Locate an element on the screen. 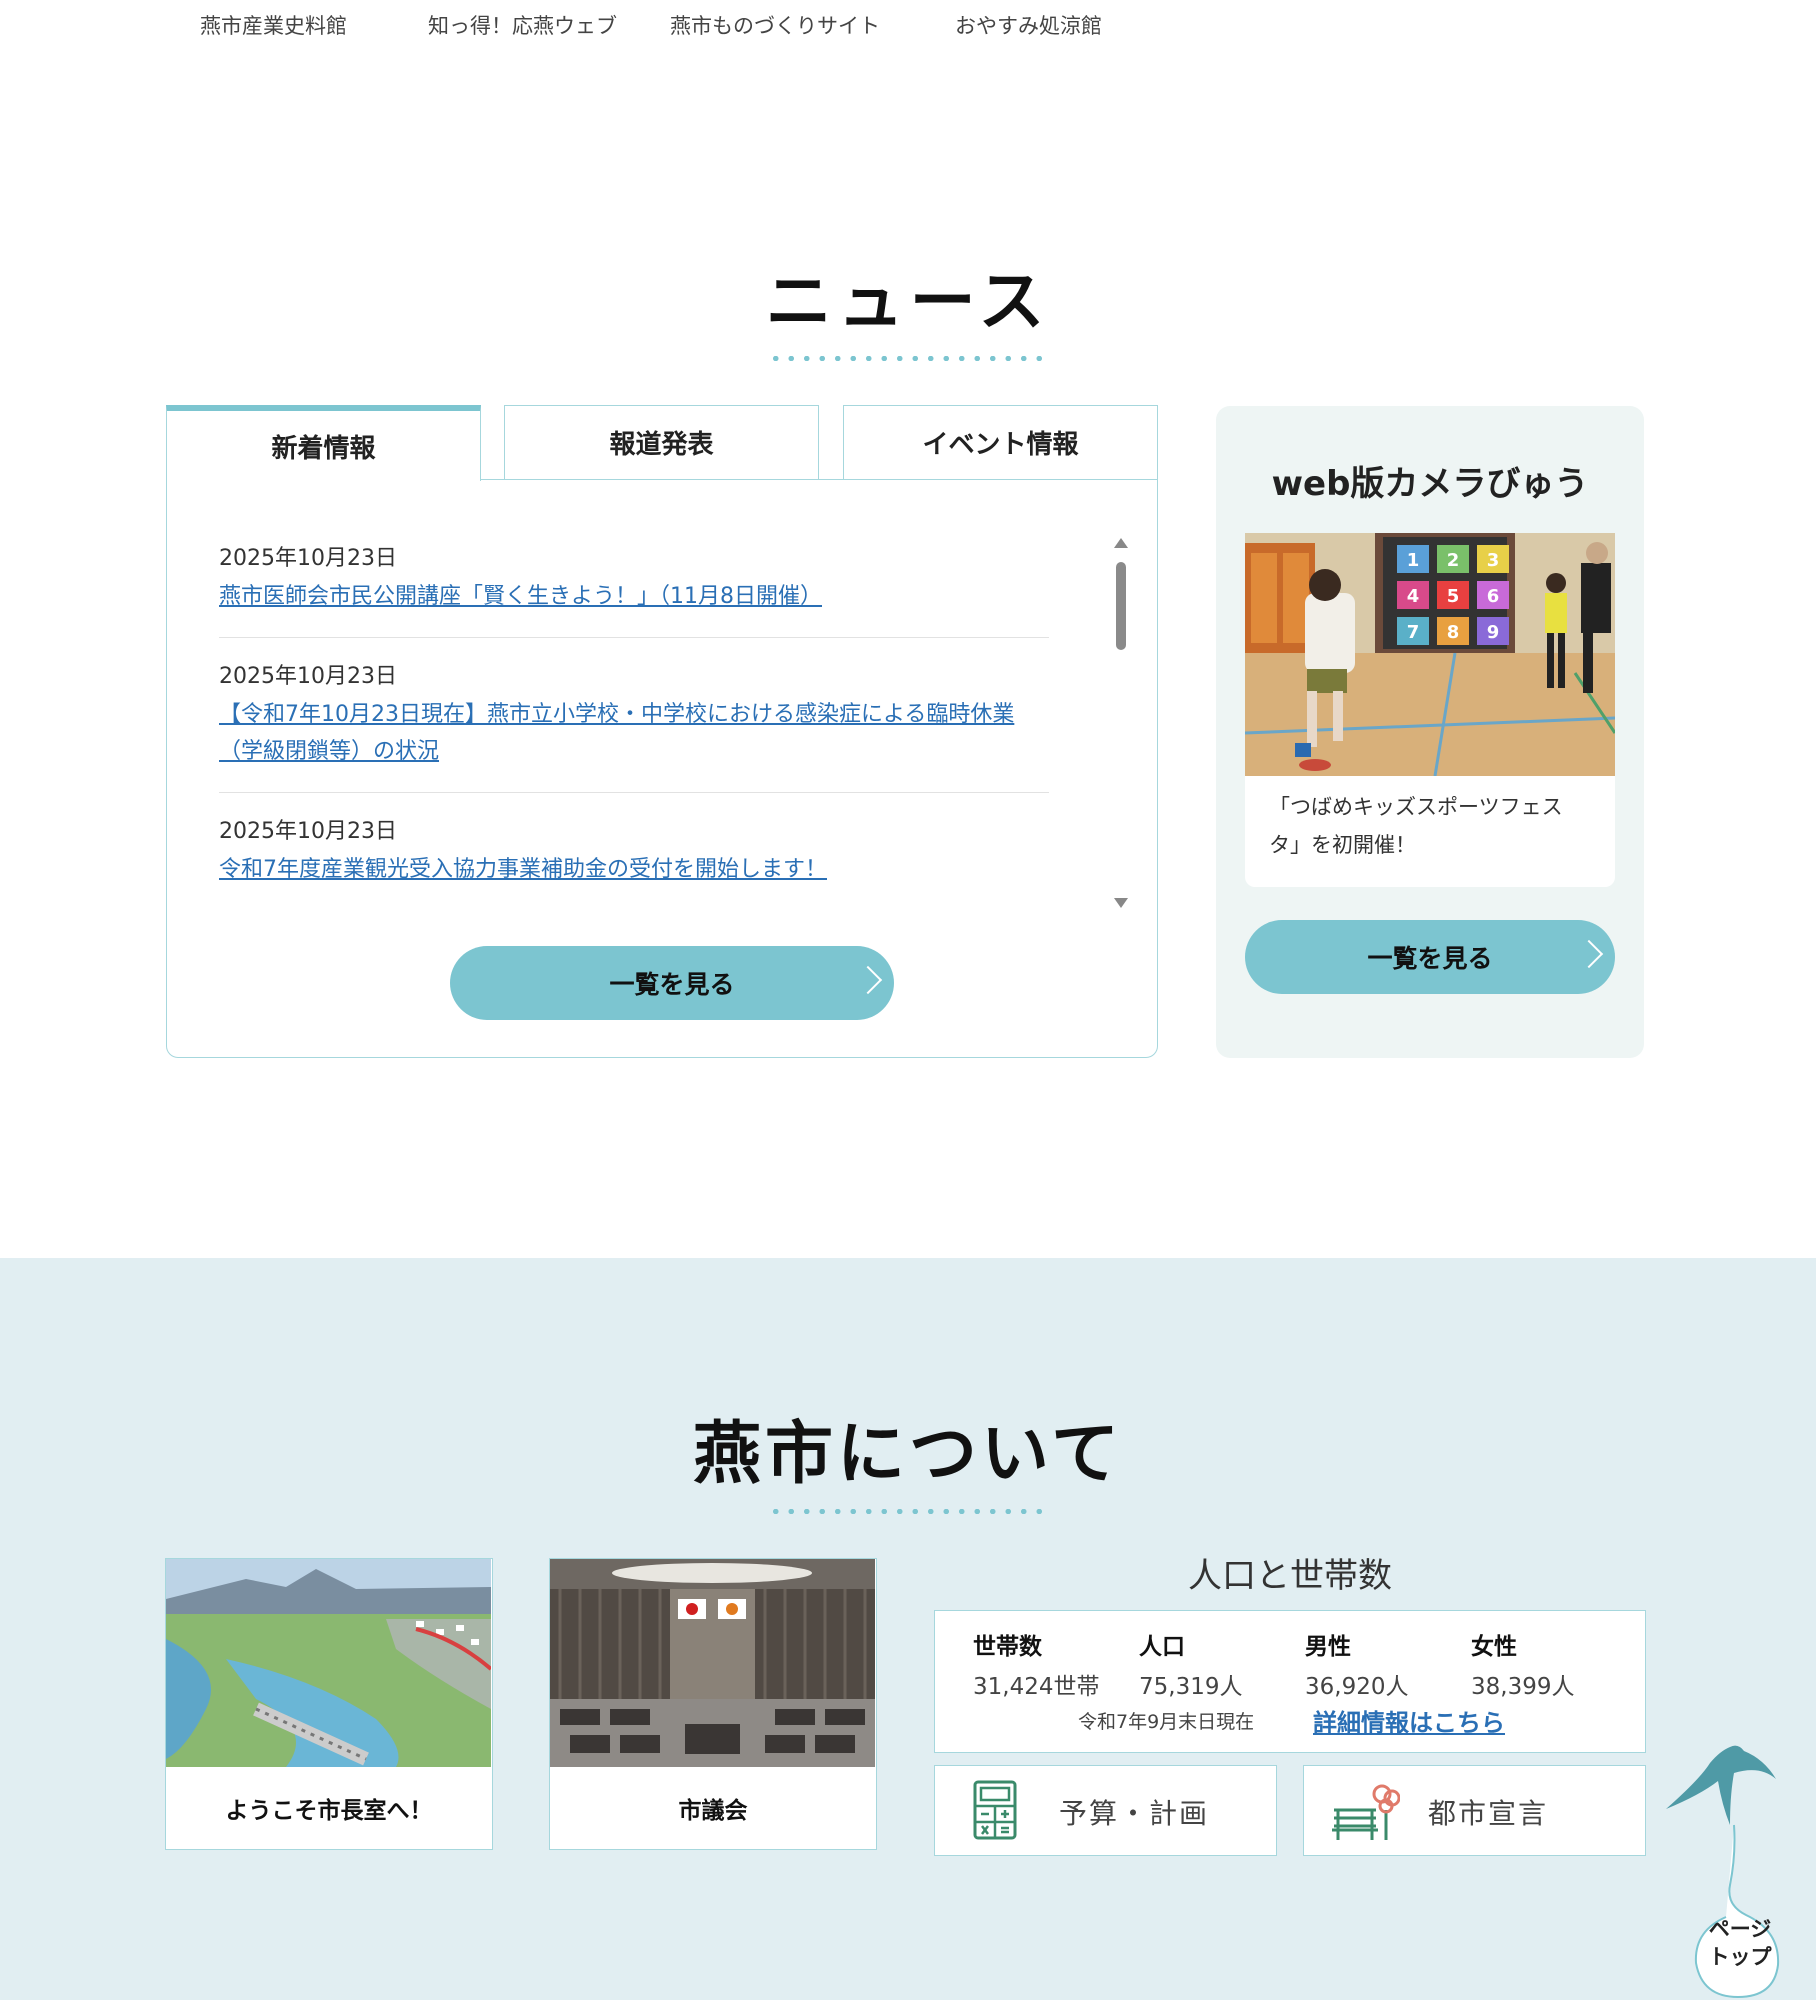  about-title-underline is located at coordinates (908, 1511).